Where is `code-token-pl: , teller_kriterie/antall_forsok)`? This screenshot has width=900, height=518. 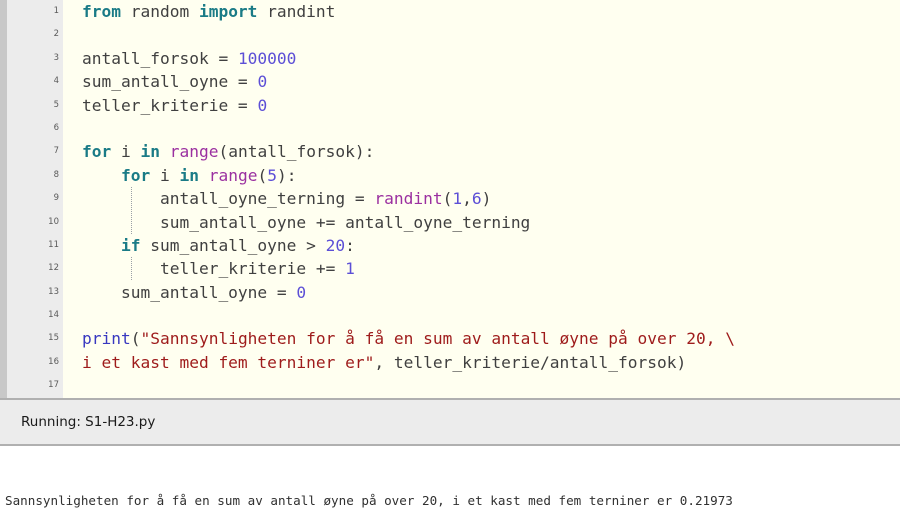
code-token-pl: , teller_kriterie/antall_forsok) is located at coordinates (530, 362).